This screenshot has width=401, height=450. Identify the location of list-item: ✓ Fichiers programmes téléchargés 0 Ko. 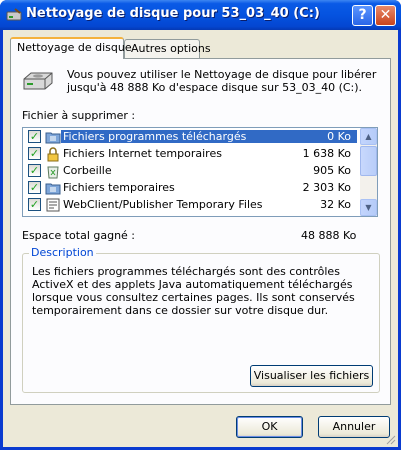
(192, 136).